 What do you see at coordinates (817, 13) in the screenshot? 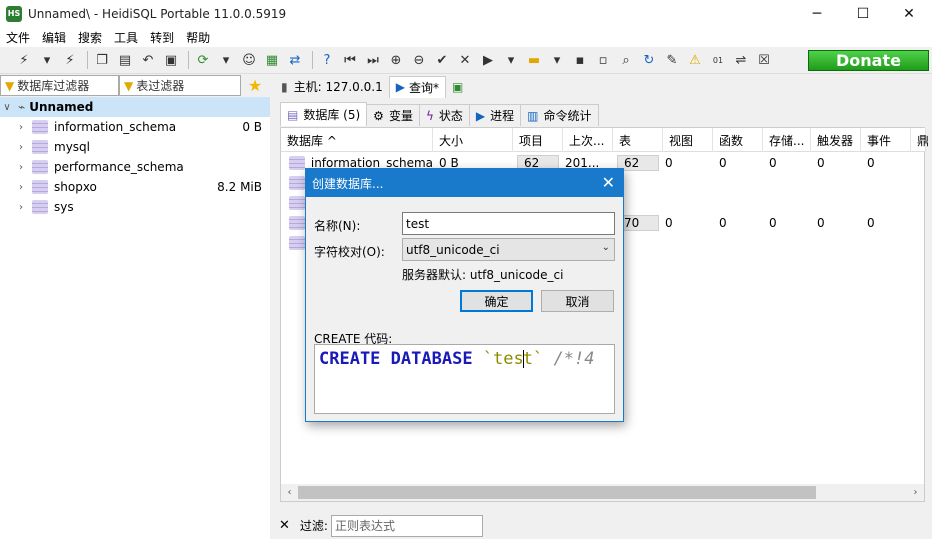
I see `minimize-button: ─` at bounding box center [817, 13].